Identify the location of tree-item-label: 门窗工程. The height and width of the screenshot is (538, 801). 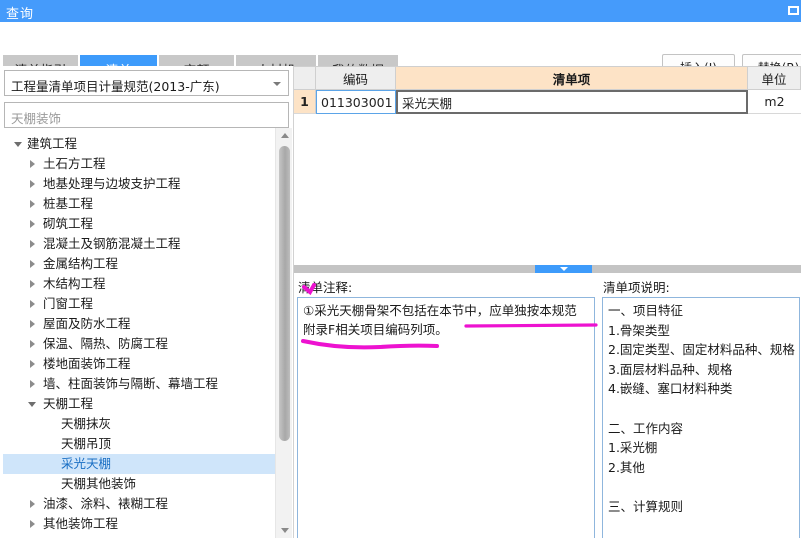
(68, 303).